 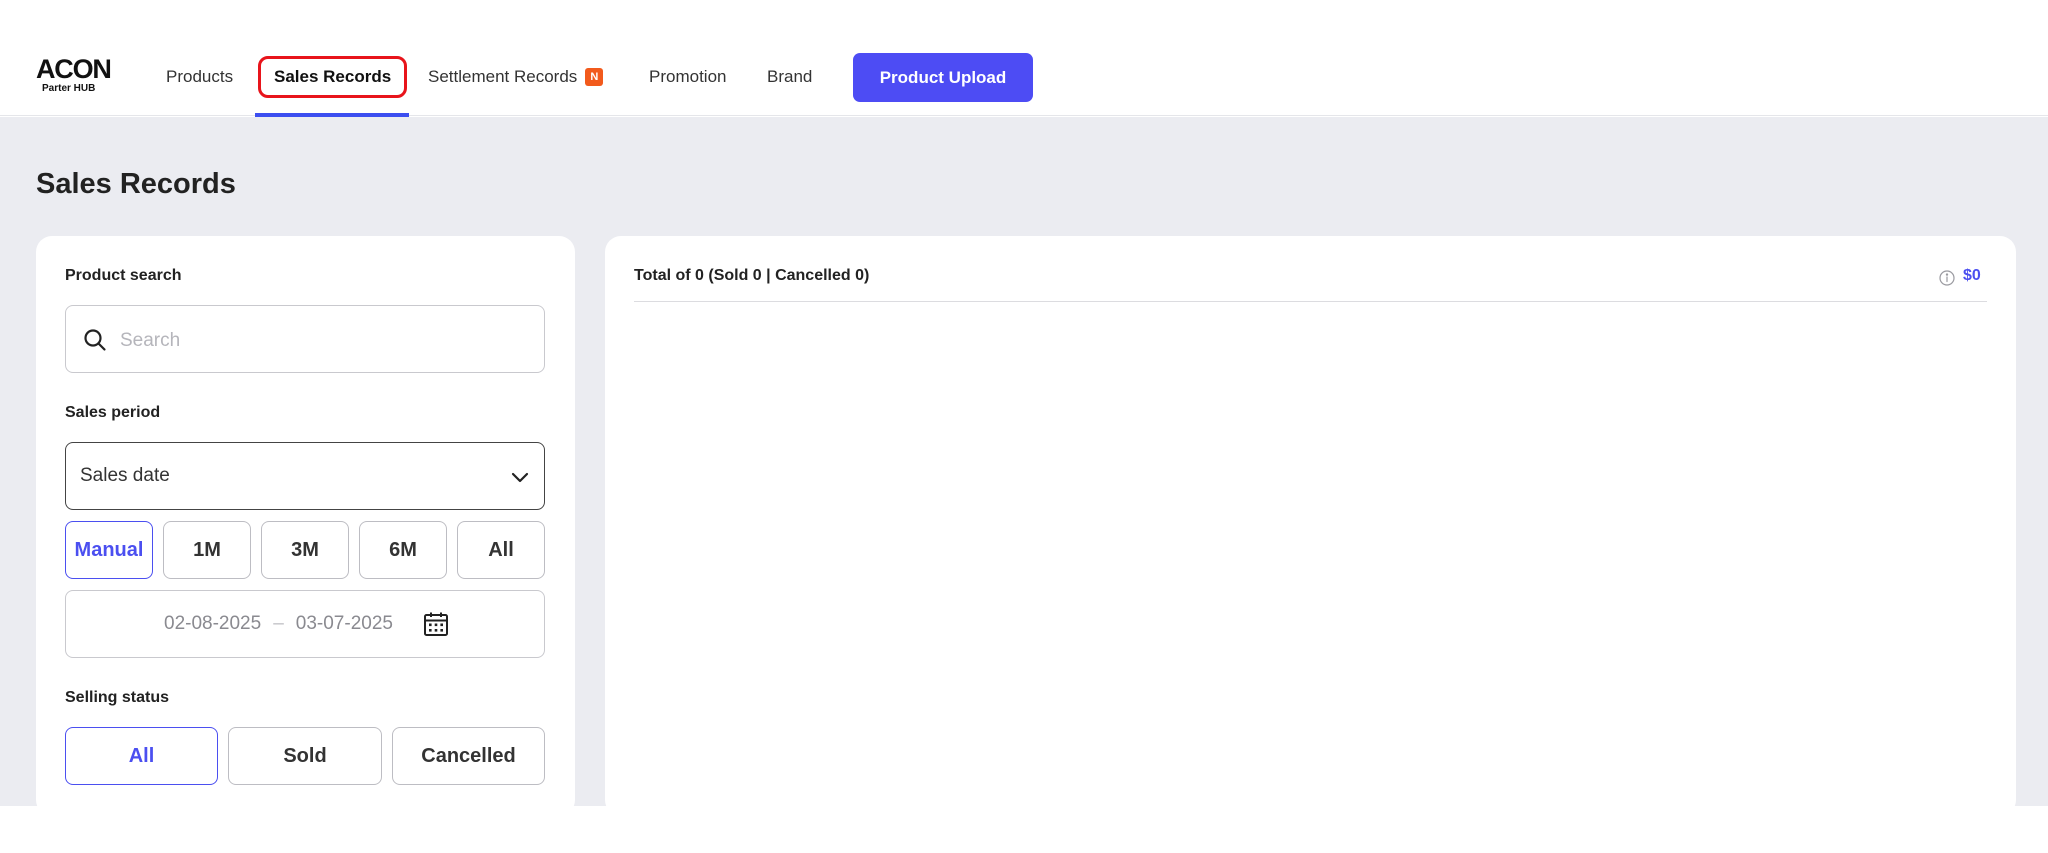 What do you see at coordinates (117, 697) in the screenshot?
I see `selling-status-label: Selling status` at bounding box center [117, 697].